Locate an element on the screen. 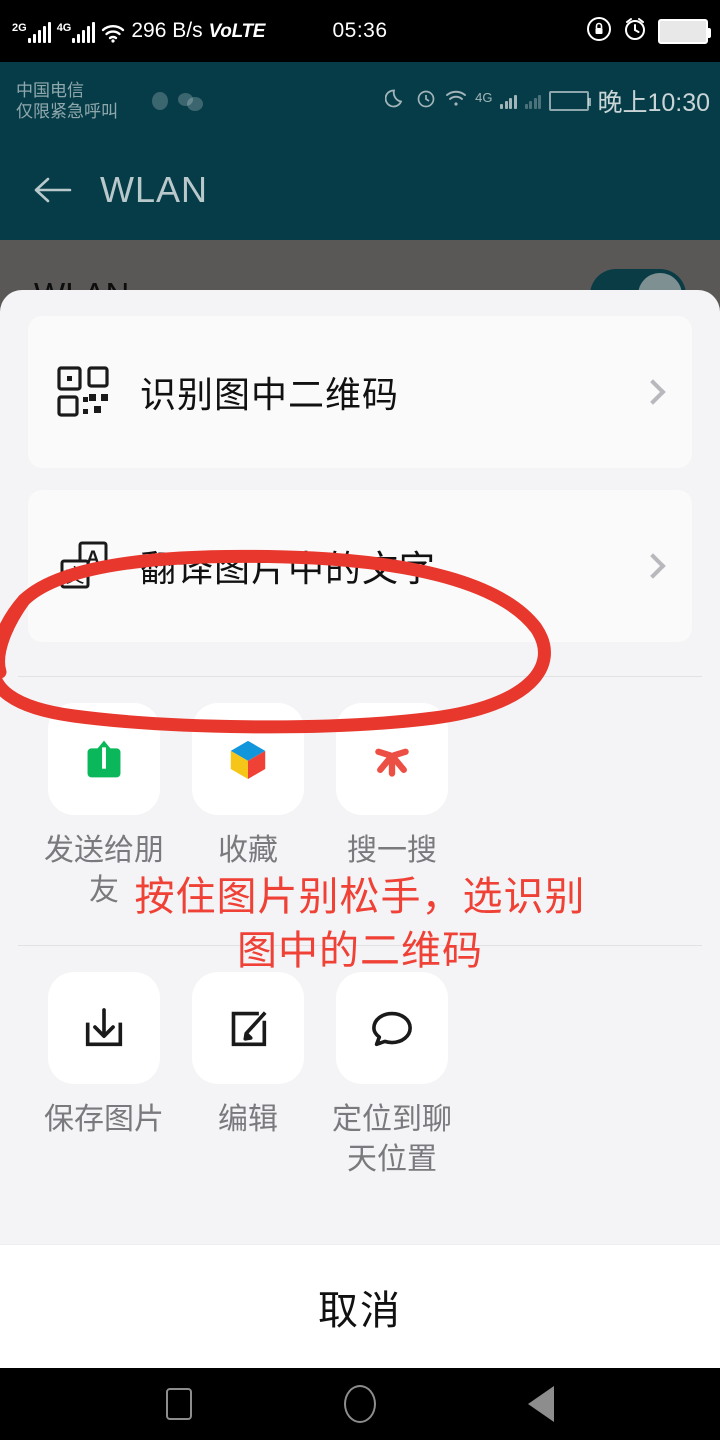  carrier-name: 中国电信 is located at coordinates (50, 90).